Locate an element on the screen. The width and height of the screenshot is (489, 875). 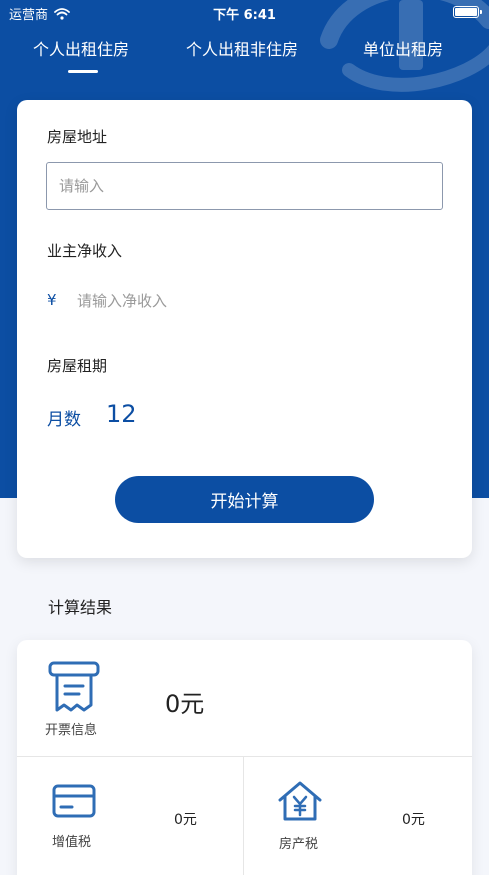
invoice-value: 0元 is located at coordinates (185, 704).